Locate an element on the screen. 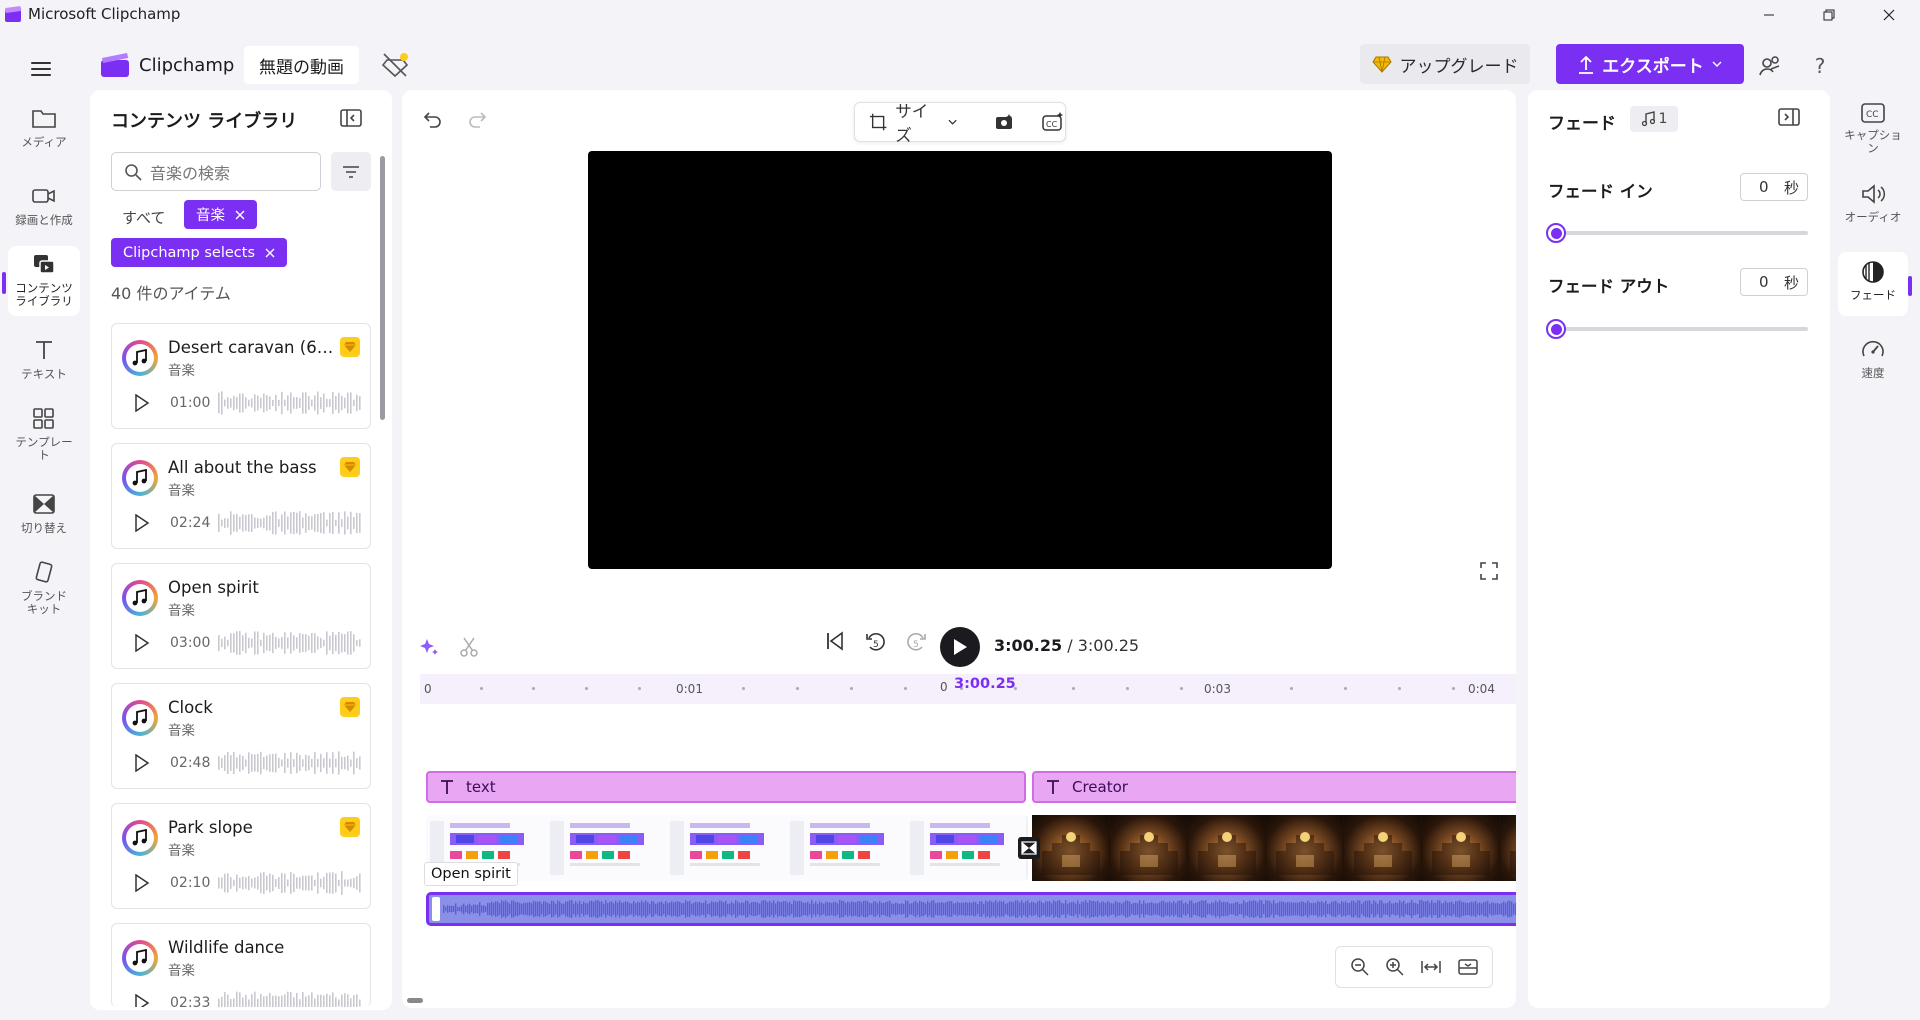 Image resolution: width=1920 pixels, height=1020 pixels. item-count: 40 件のアイテム is located at coordinates (171, 293).